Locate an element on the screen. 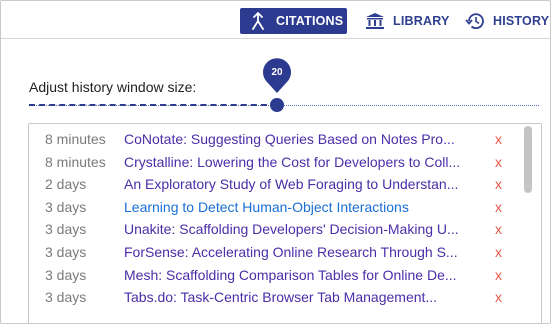 This screenshot has width=551, height=324. tab-citations: CITATIONS is located at coordinates (293, 21).